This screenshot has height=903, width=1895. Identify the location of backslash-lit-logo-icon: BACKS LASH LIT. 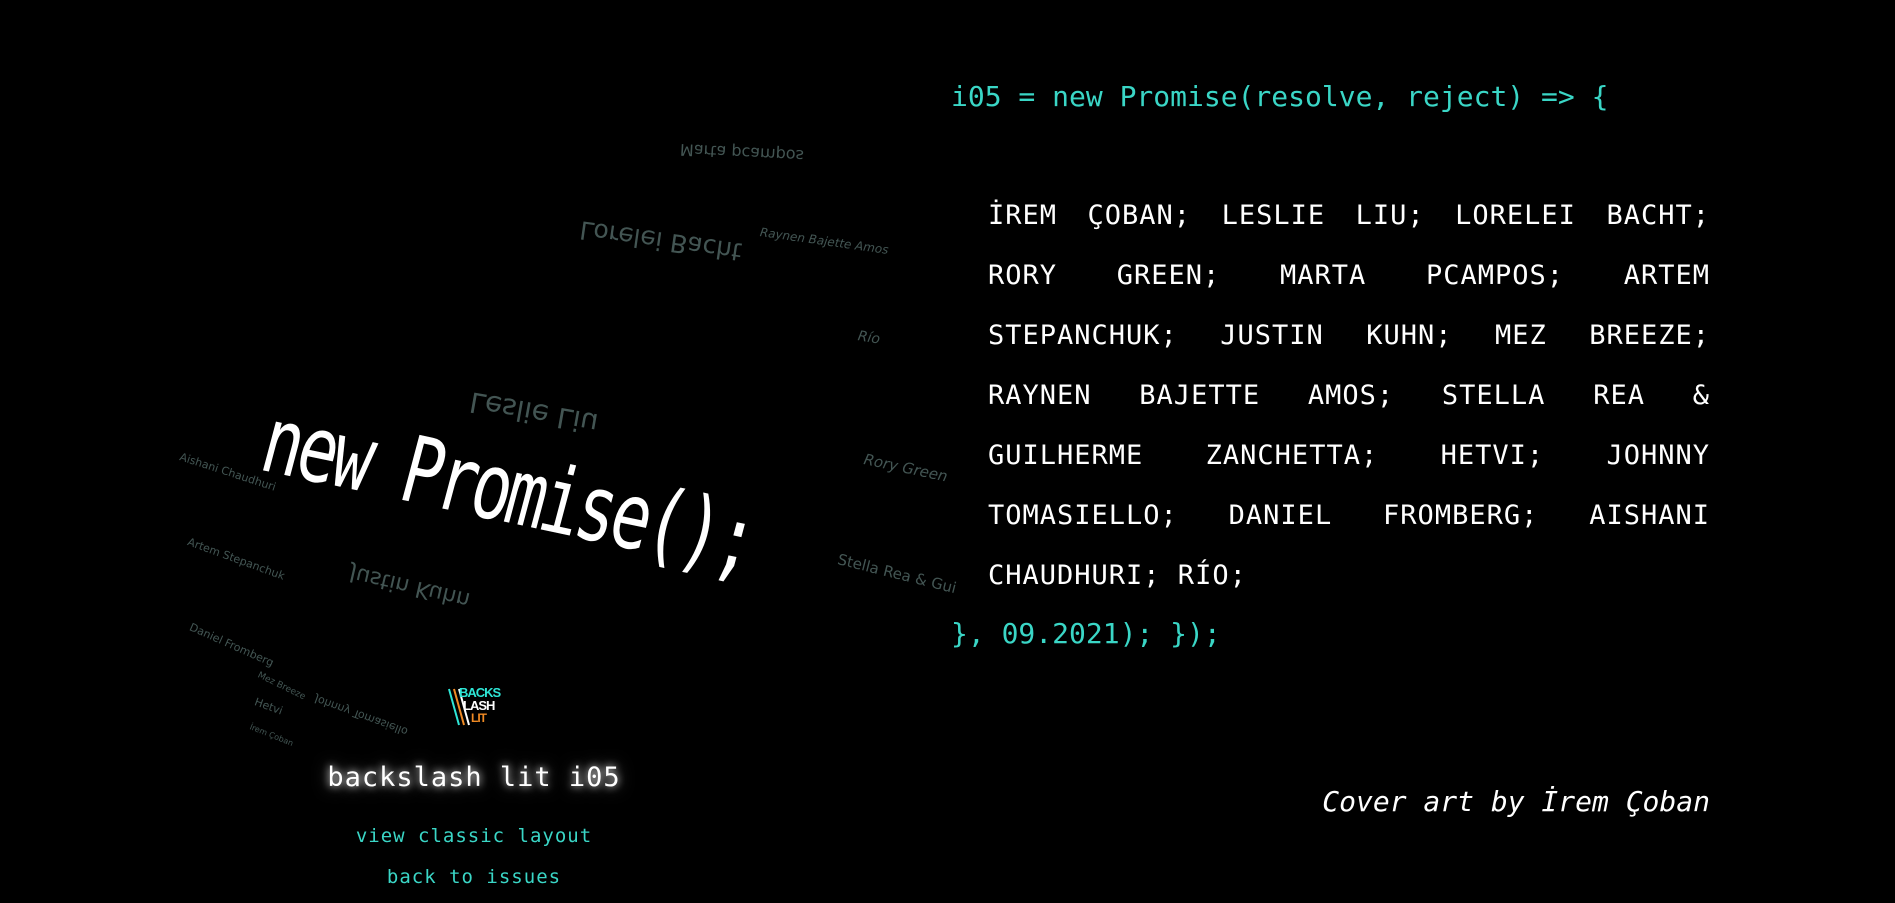
(476, 706).